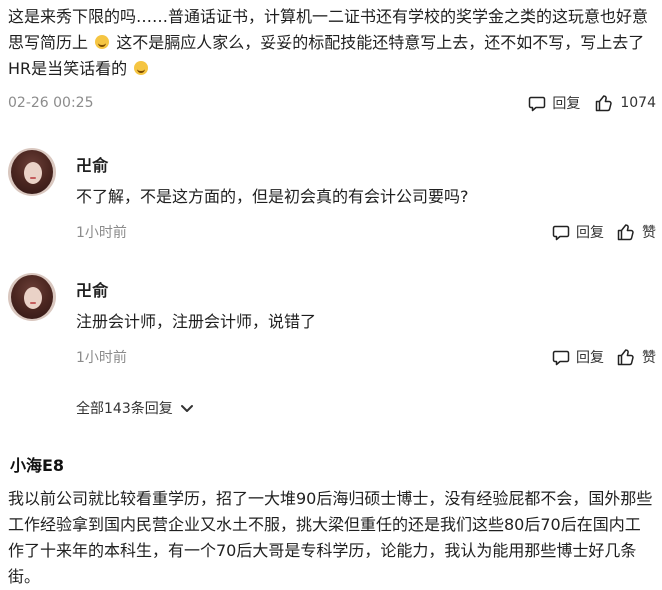 This screenshot has width=662, height=590. Describe the element at coordinates (592, 103) in the screenshot. I see `top-comment-actions: 回复 1074` at that location.